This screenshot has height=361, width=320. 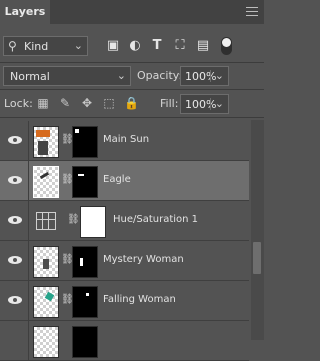 I want to click on scrollbar, so click(x=257, y=230).